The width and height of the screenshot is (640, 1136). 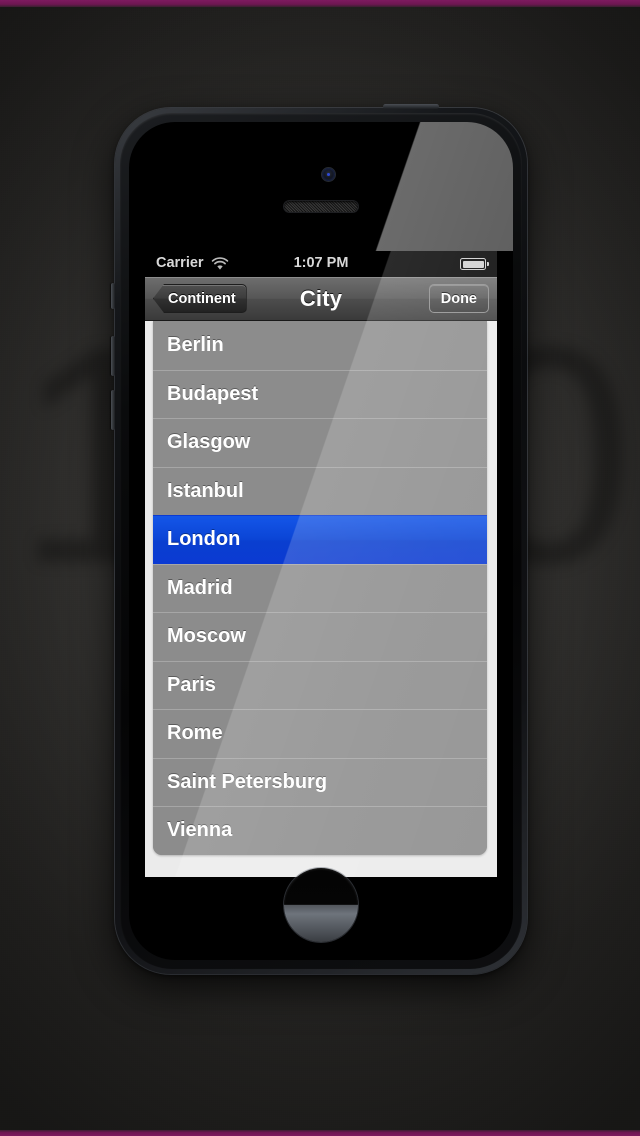 What do you see at coordinates (474, 264) in the screenshot?
I see `battery-full-icon` at bounding box center [474, 264].